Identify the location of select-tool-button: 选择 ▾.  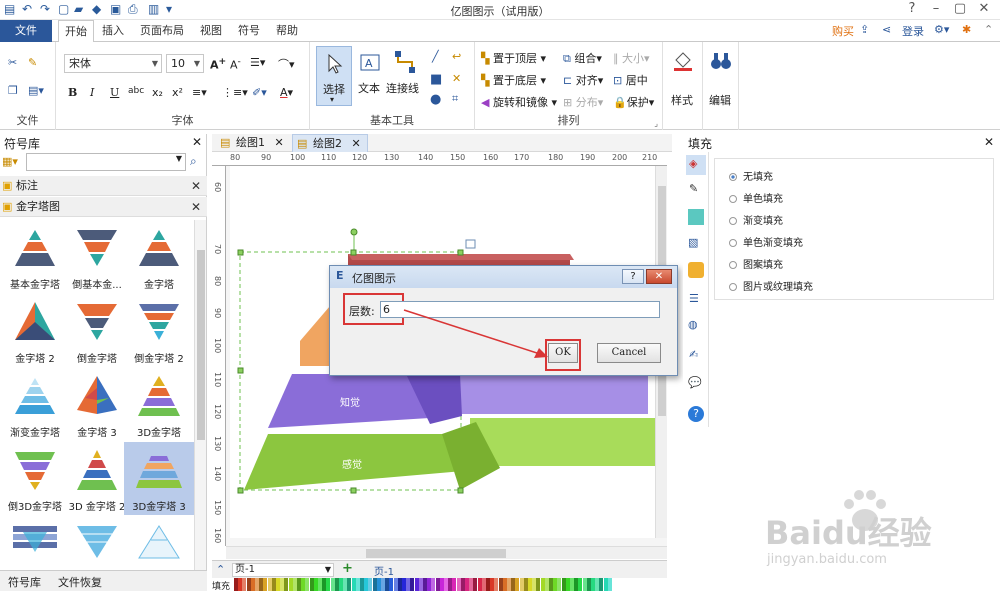
(334, 76).